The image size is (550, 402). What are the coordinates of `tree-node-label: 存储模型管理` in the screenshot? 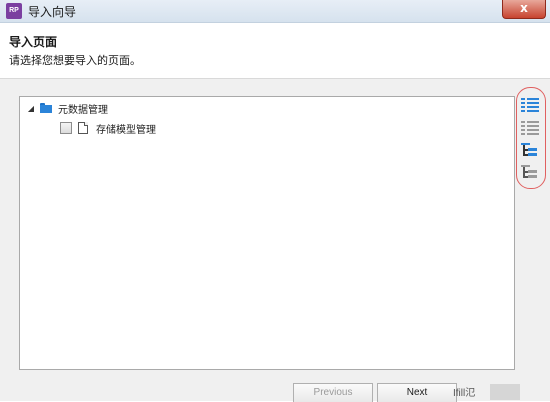 It's located at (126, 130).